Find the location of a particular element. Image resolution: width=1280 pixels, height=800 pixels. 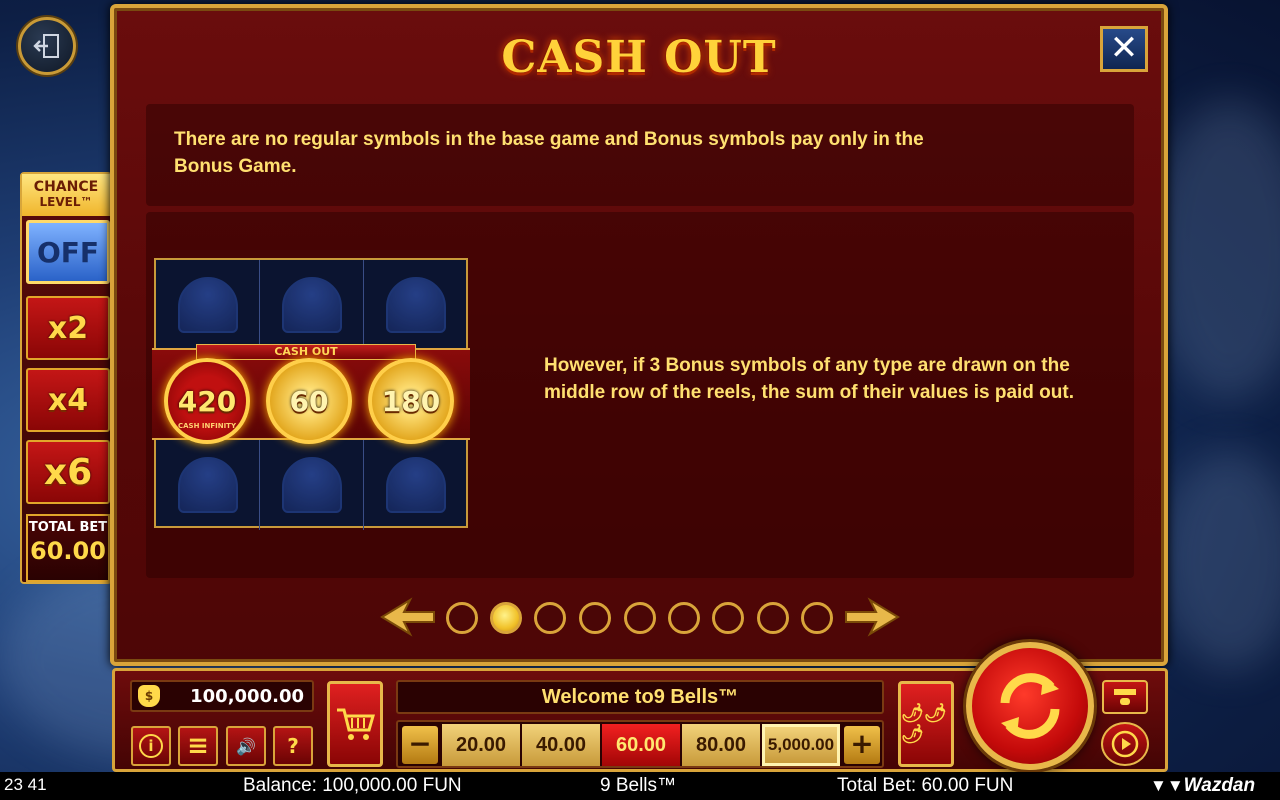

coin-value: 180 is located at coordinates (411, 401).